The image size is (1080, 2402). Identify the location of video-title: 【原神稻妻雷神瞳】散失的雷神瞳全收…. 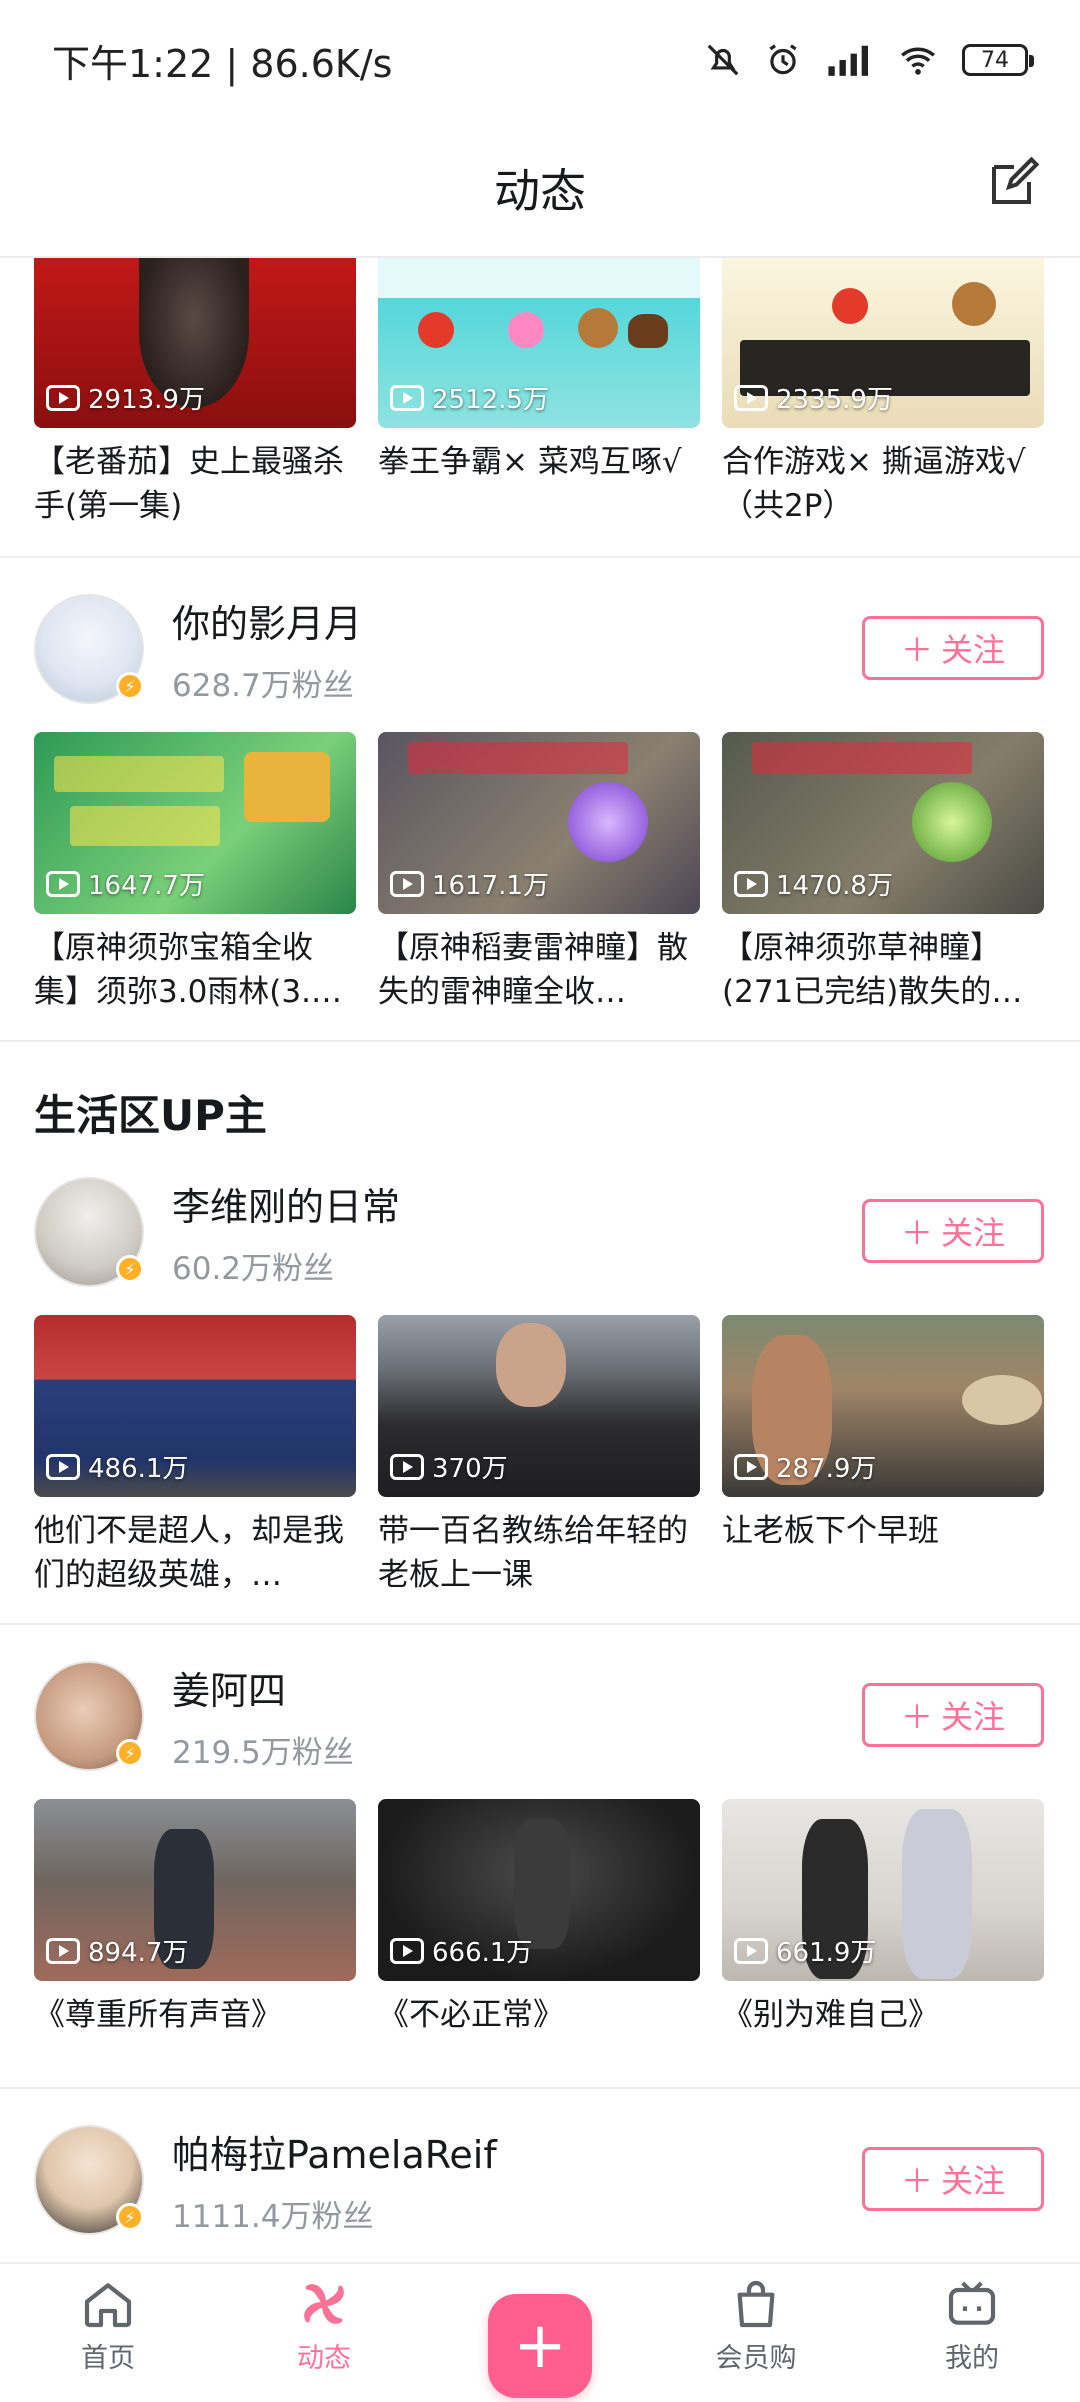
(539, 970).